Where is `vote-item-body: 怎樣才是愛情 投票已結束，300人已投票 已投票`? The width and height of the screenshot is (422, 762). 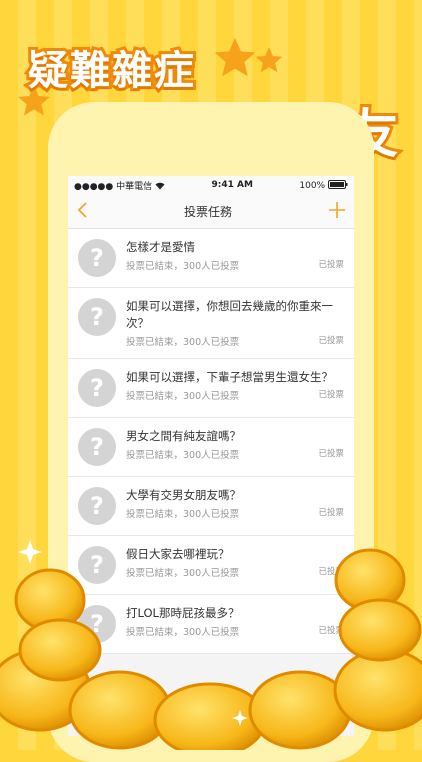 vote-item-body: 怎樣才是愛情 投票已結束，300人已投票 已投票 is located at coordinates (235, 255).